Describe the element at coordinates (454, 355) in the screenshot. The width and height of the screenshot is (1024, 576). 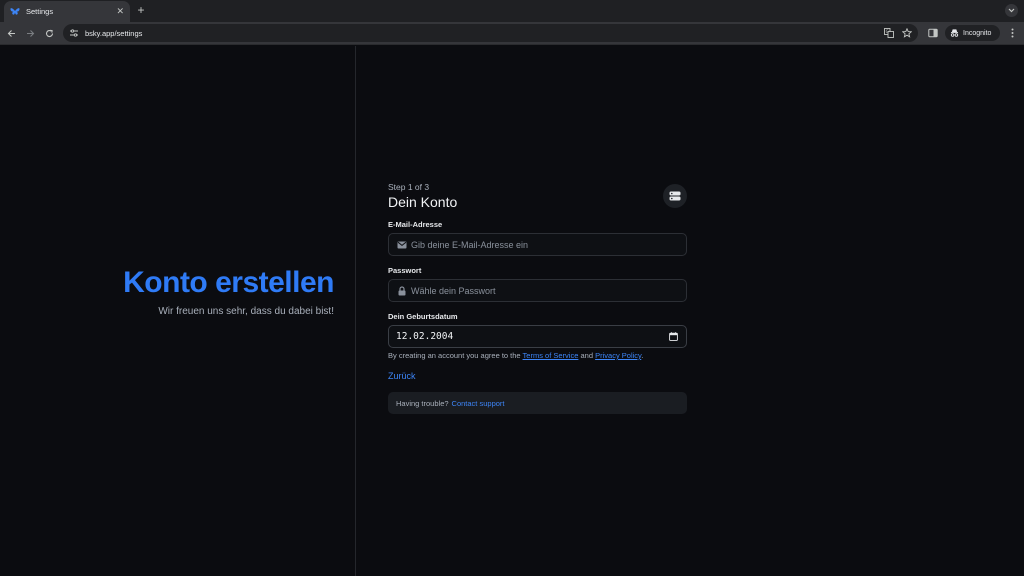
I see `terms-prefix: By creating an account you agree to the` at that location.